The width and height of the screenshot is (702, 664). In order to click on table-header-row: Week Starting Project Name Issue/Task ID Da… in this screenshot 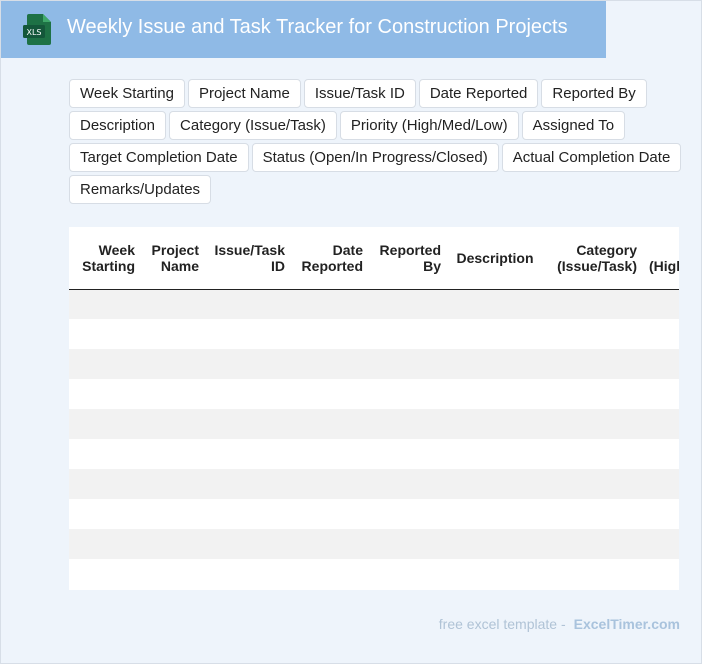, I will do `click(374, 258)`.